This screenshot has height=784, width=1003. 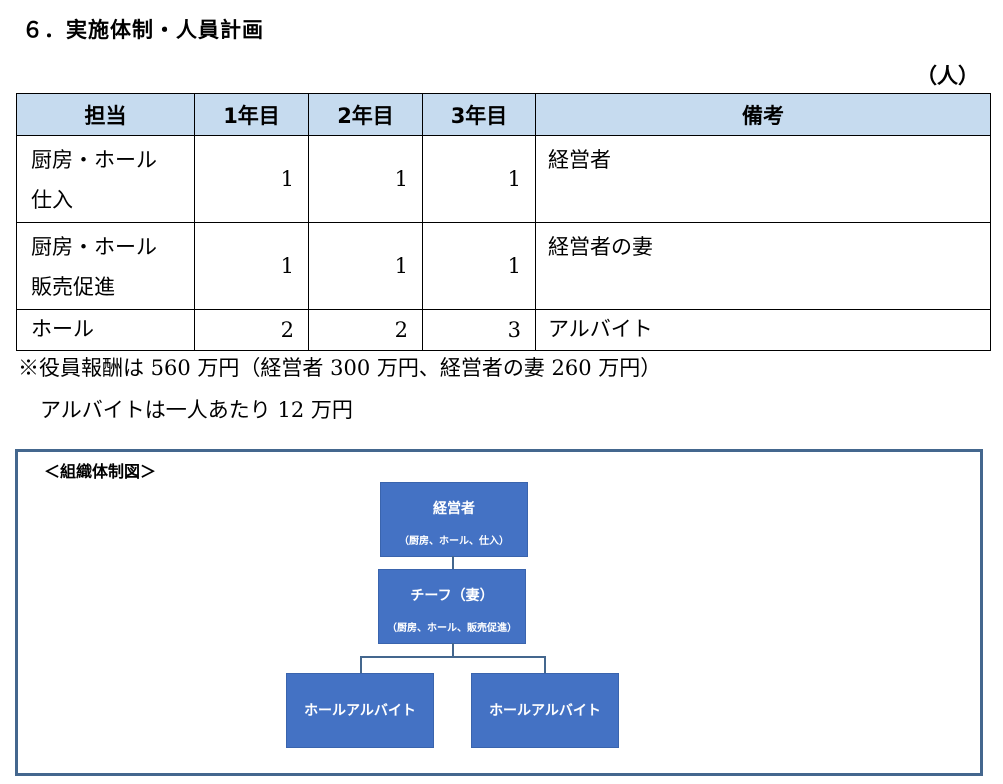 I want to click on role-cell: 厨房・ホール 販売促進, so click(x=105, y=266).